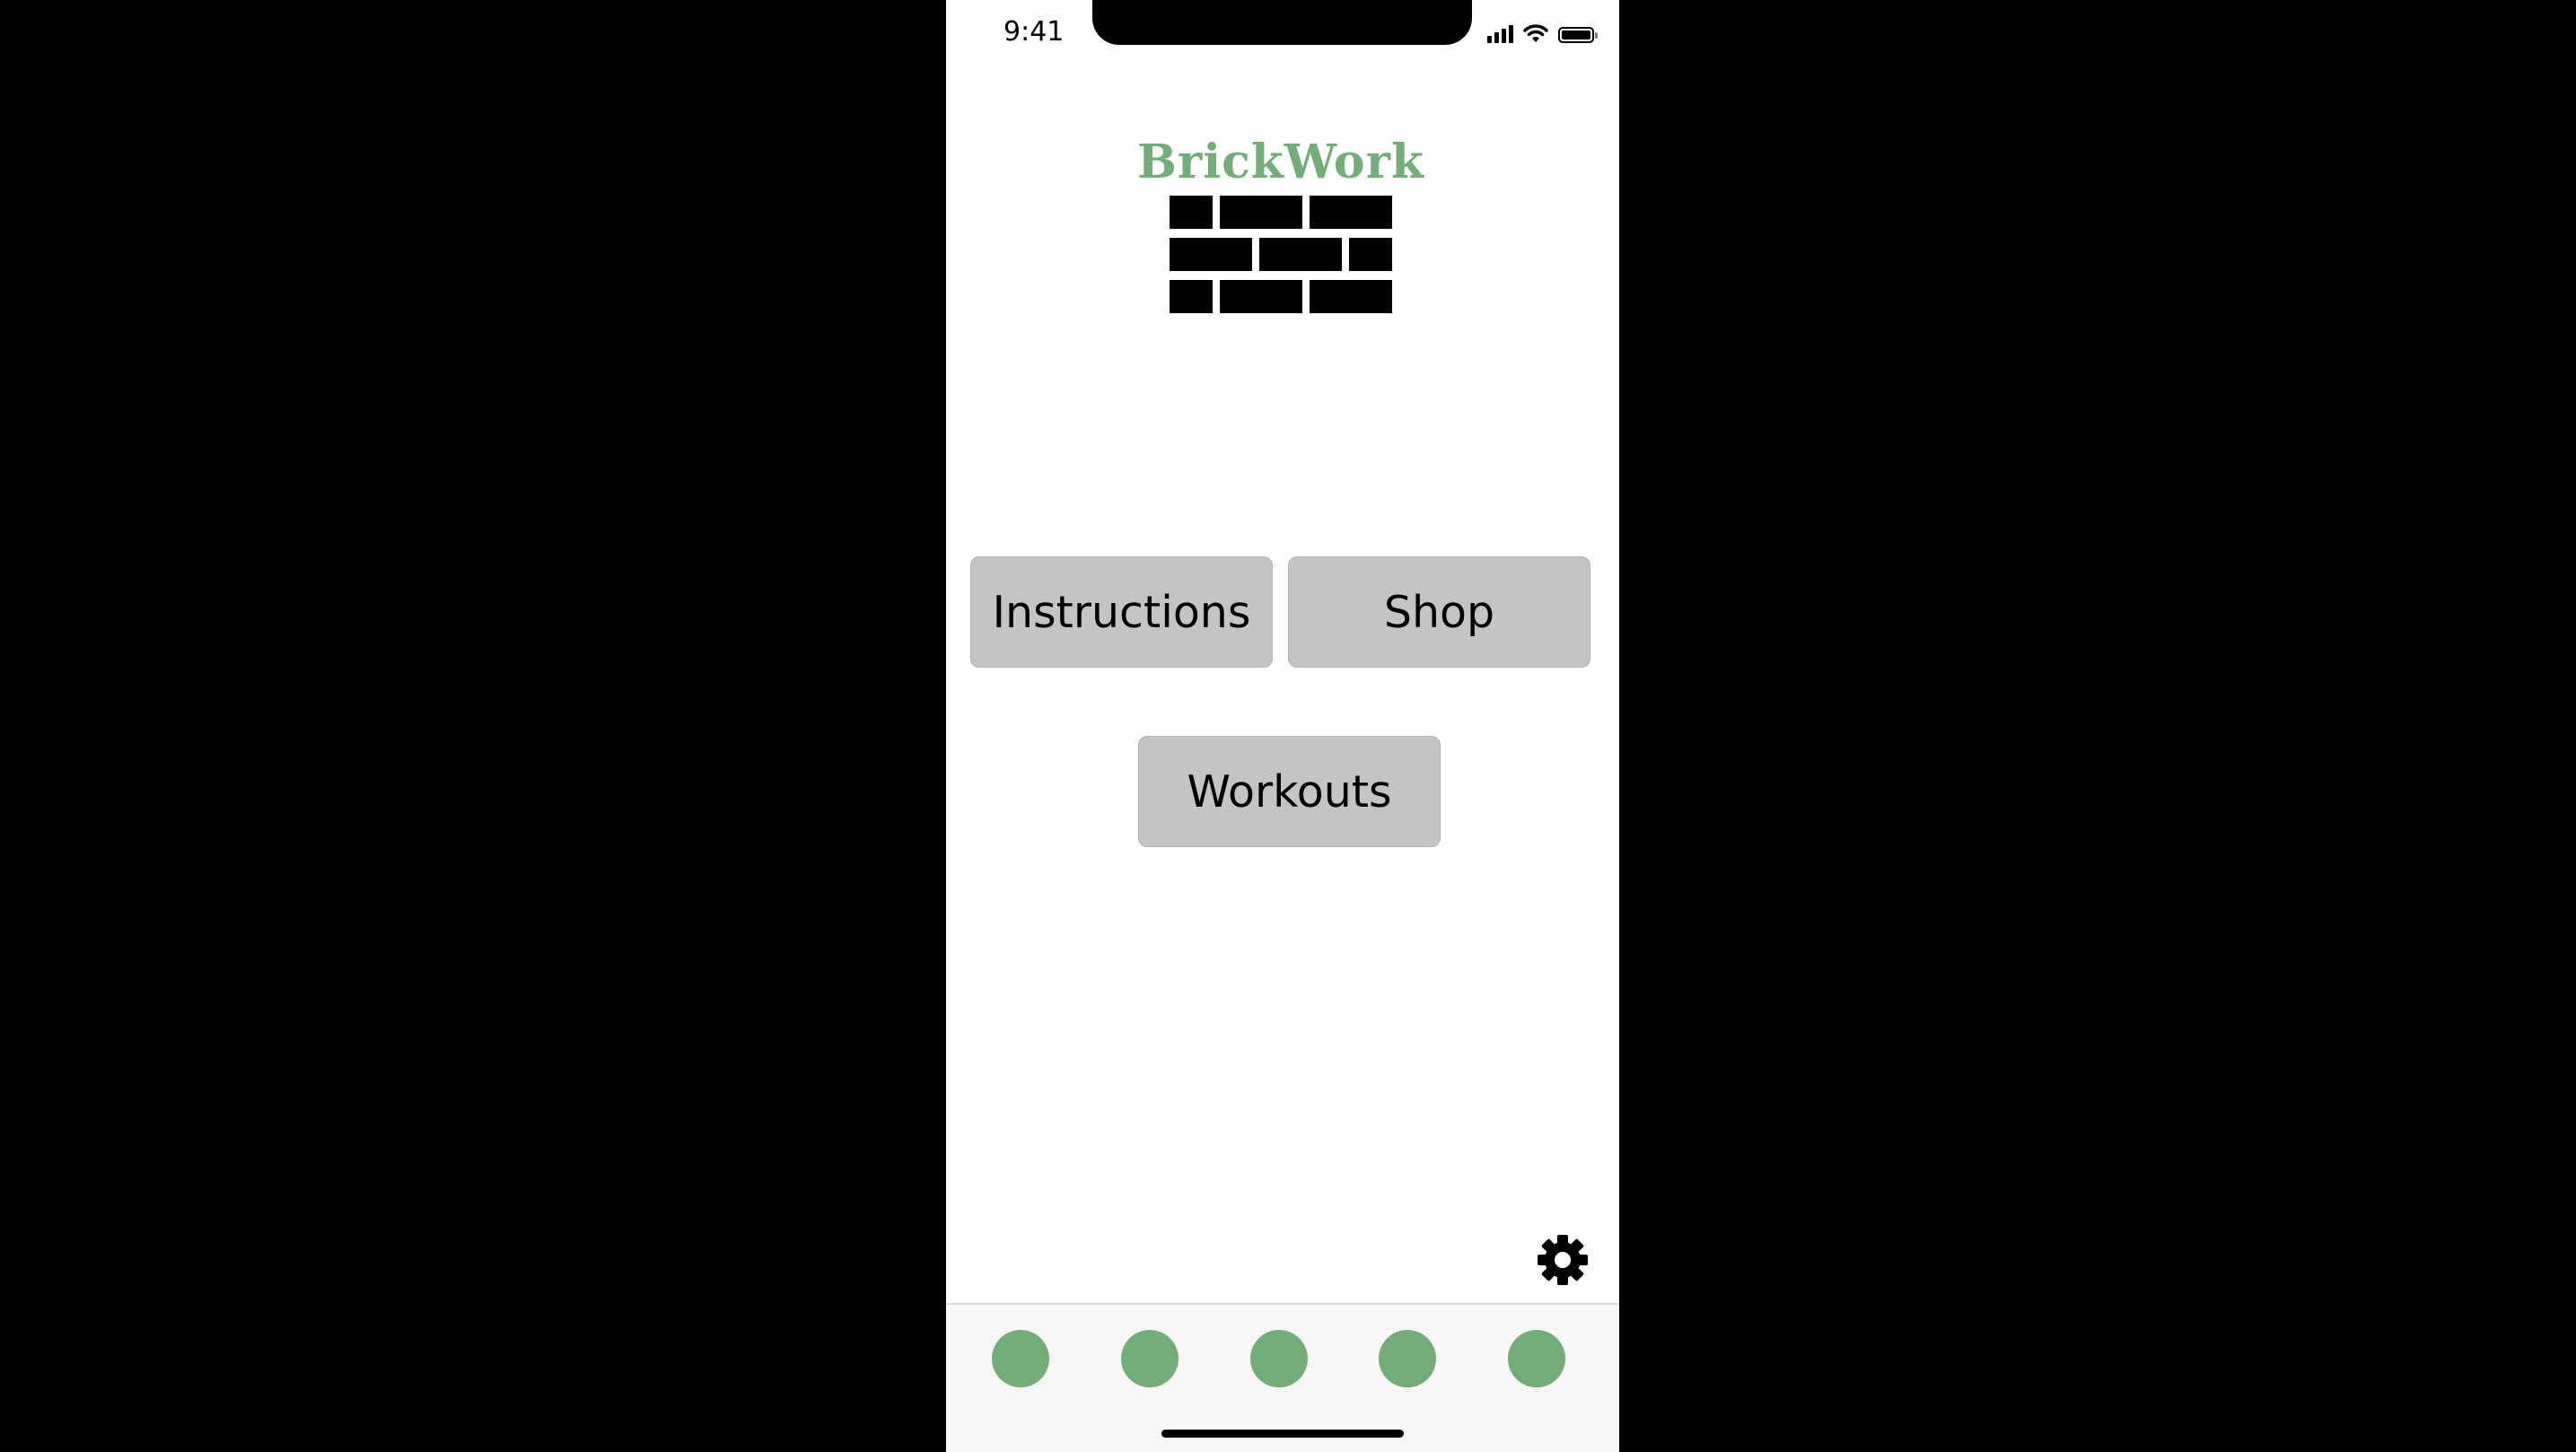 The image size is (2576, 1452). Describe the element at coordinates (1282, 23) in the screenshot. I see `notch` at that location.